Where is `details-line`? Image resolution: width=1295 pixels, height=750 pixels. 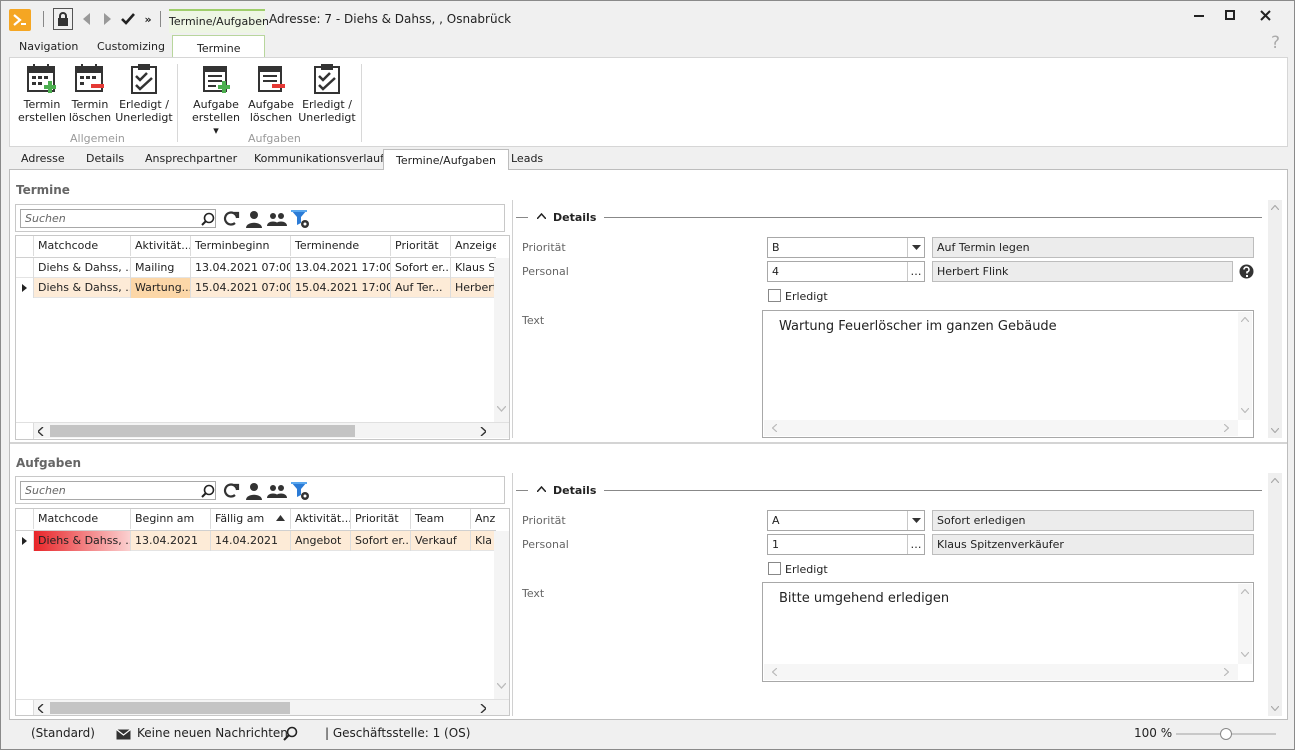 details-line is located at coordinates (933, 217).